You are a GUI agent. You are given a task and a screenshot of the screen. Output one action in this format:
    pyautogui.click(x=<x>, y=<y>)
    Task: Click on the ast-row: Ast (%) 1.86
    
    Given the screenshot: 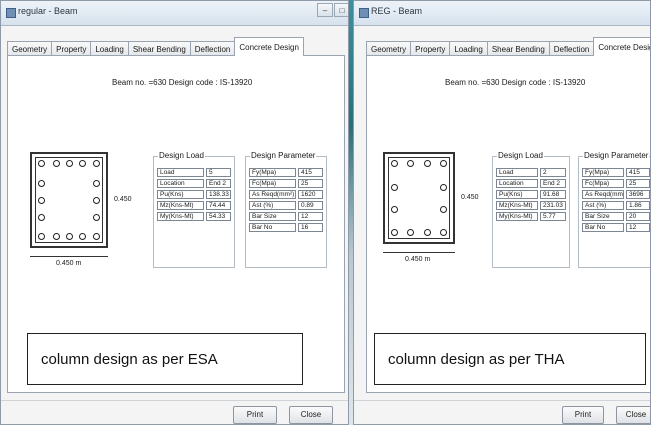 What is the action you would take?
    pyautogui.click(x=616, y=205)
    